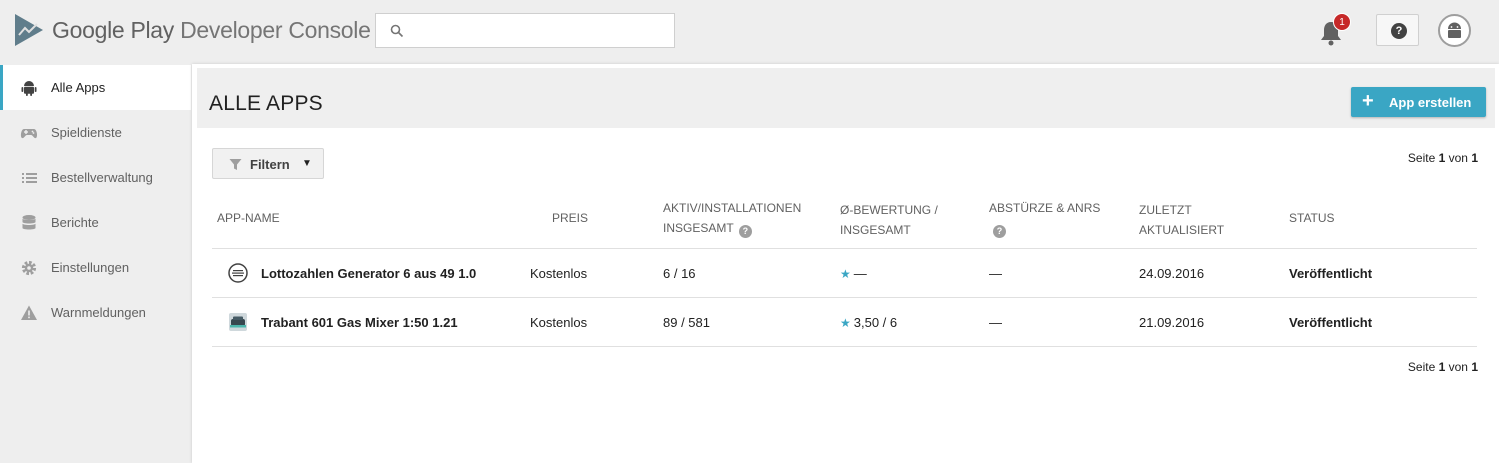 The width and height of the screenshot is (1499, 463). I want to click on app-name: Lottozahlen Generator 6 aus 49 1.0, so click(368, 273).